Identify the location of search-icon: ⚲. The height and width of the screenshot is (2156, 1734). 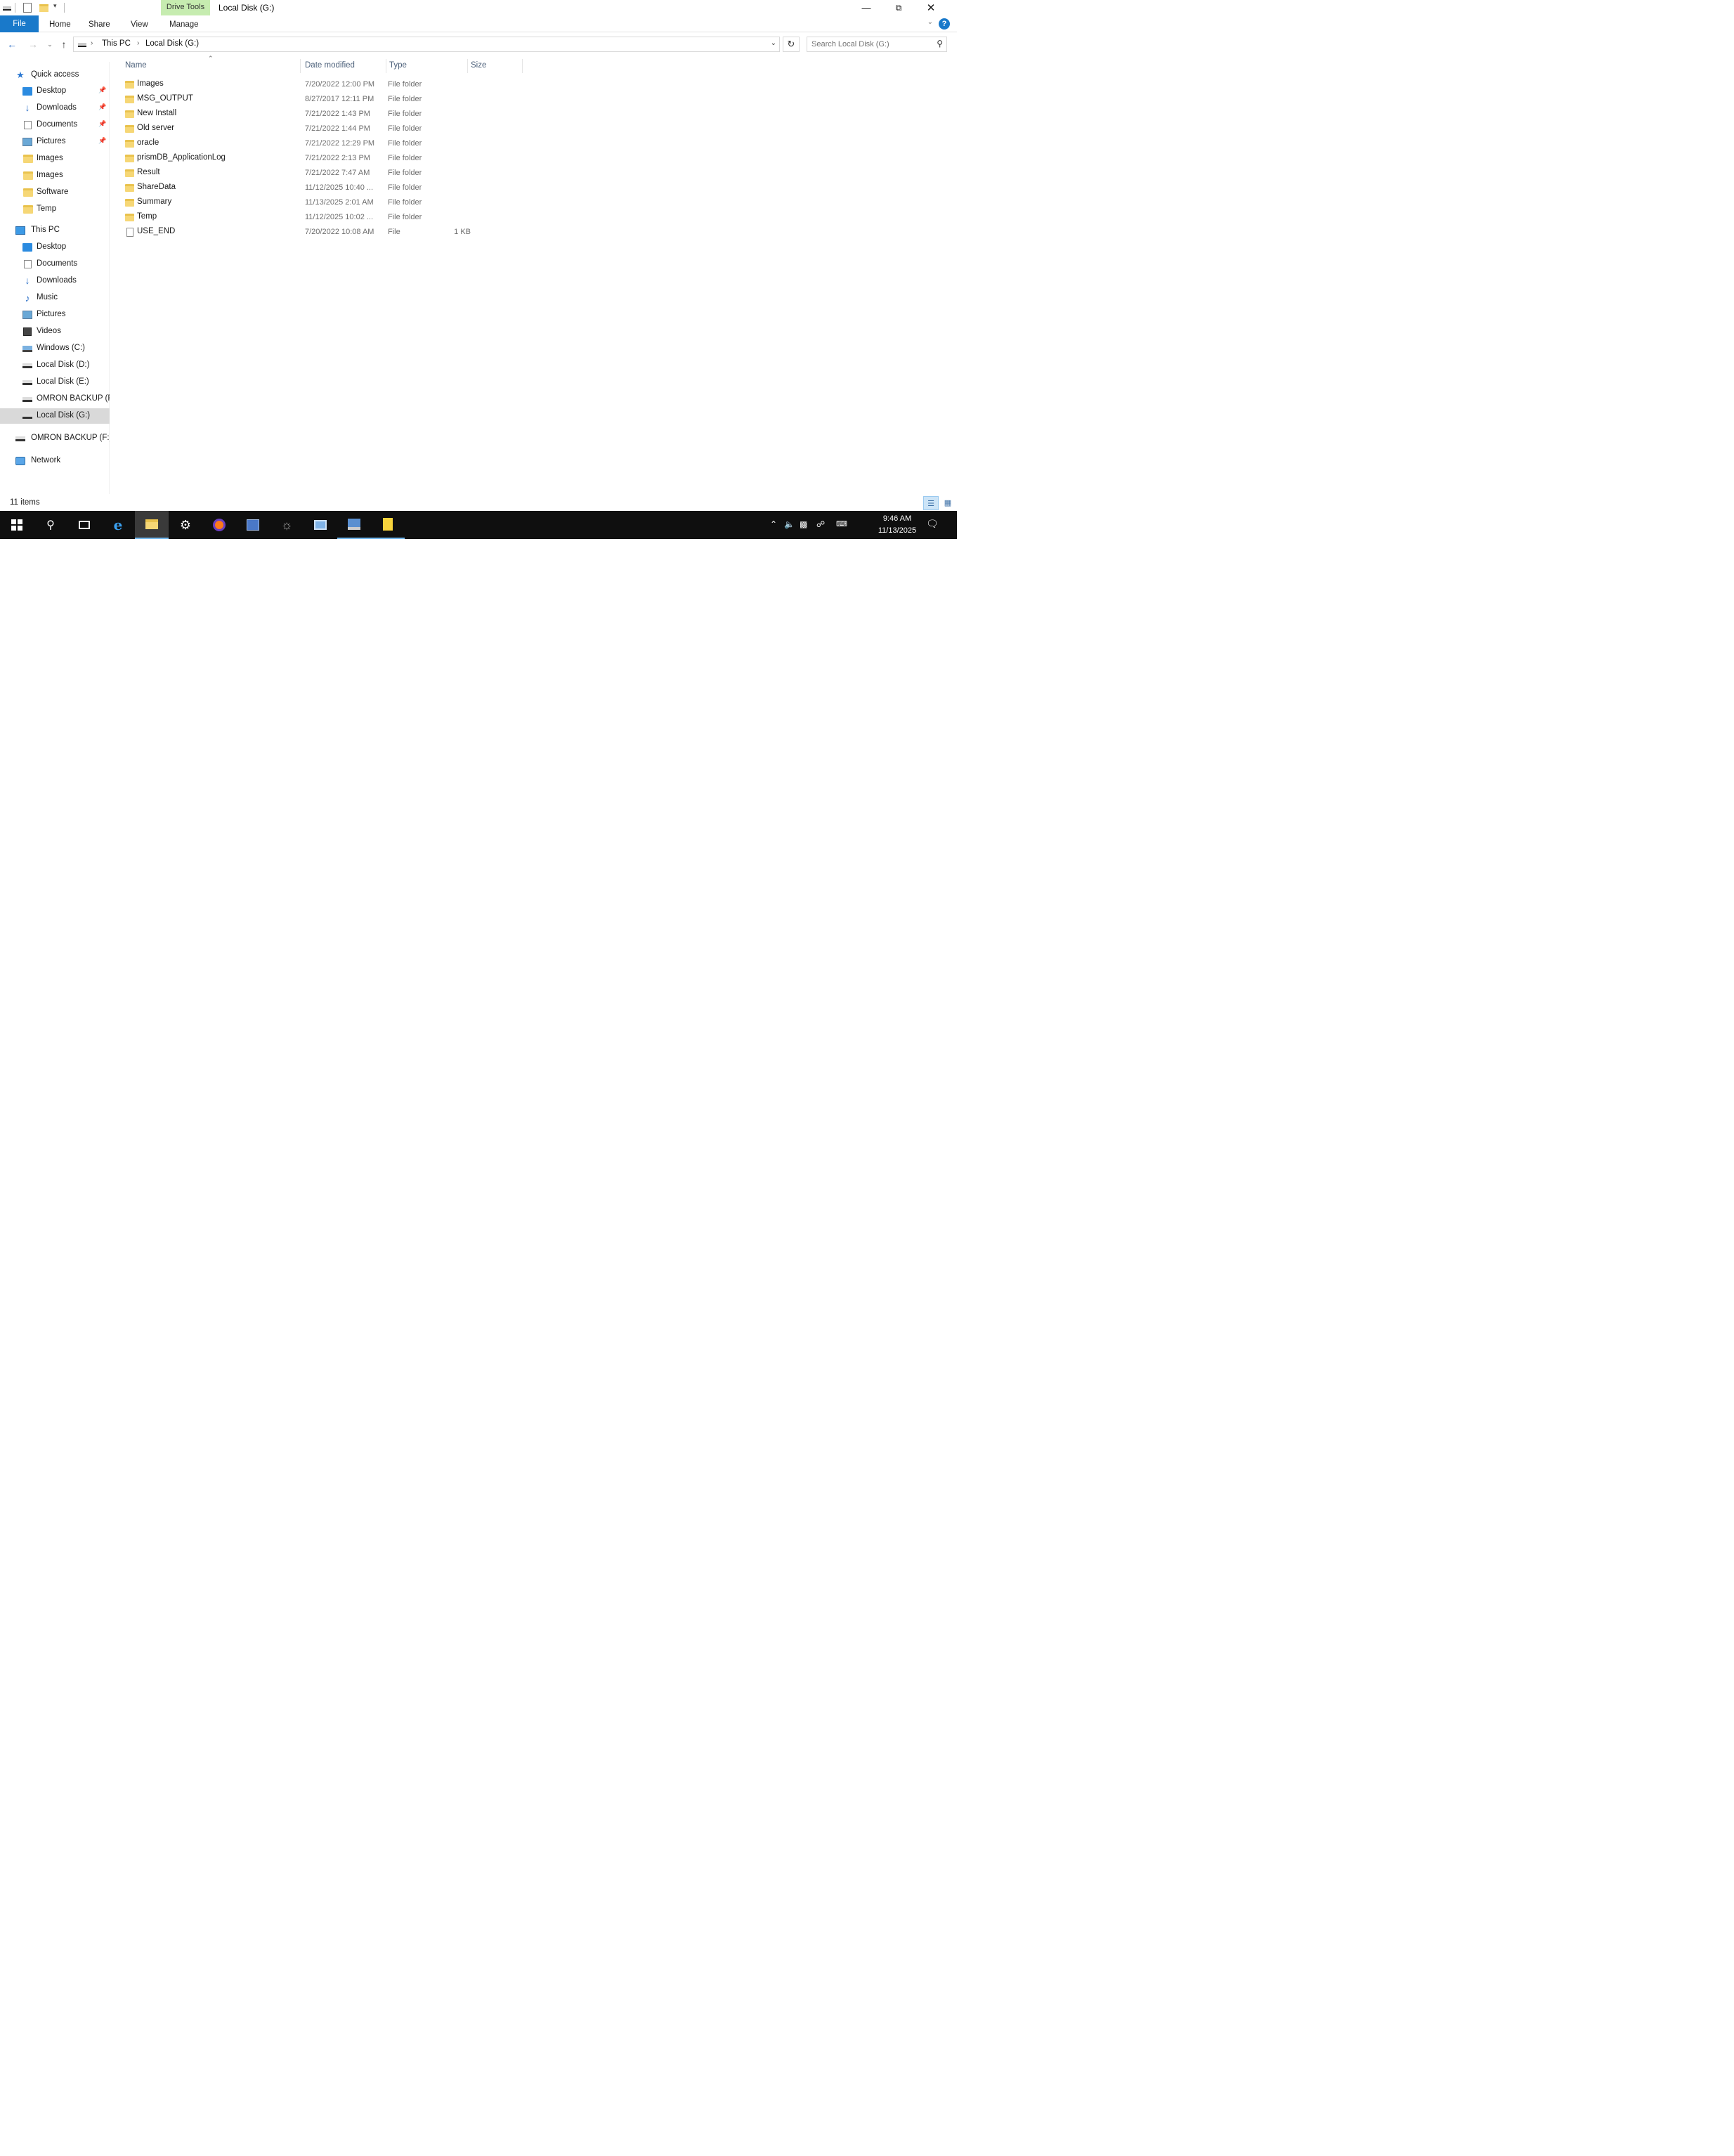
(940, 43).